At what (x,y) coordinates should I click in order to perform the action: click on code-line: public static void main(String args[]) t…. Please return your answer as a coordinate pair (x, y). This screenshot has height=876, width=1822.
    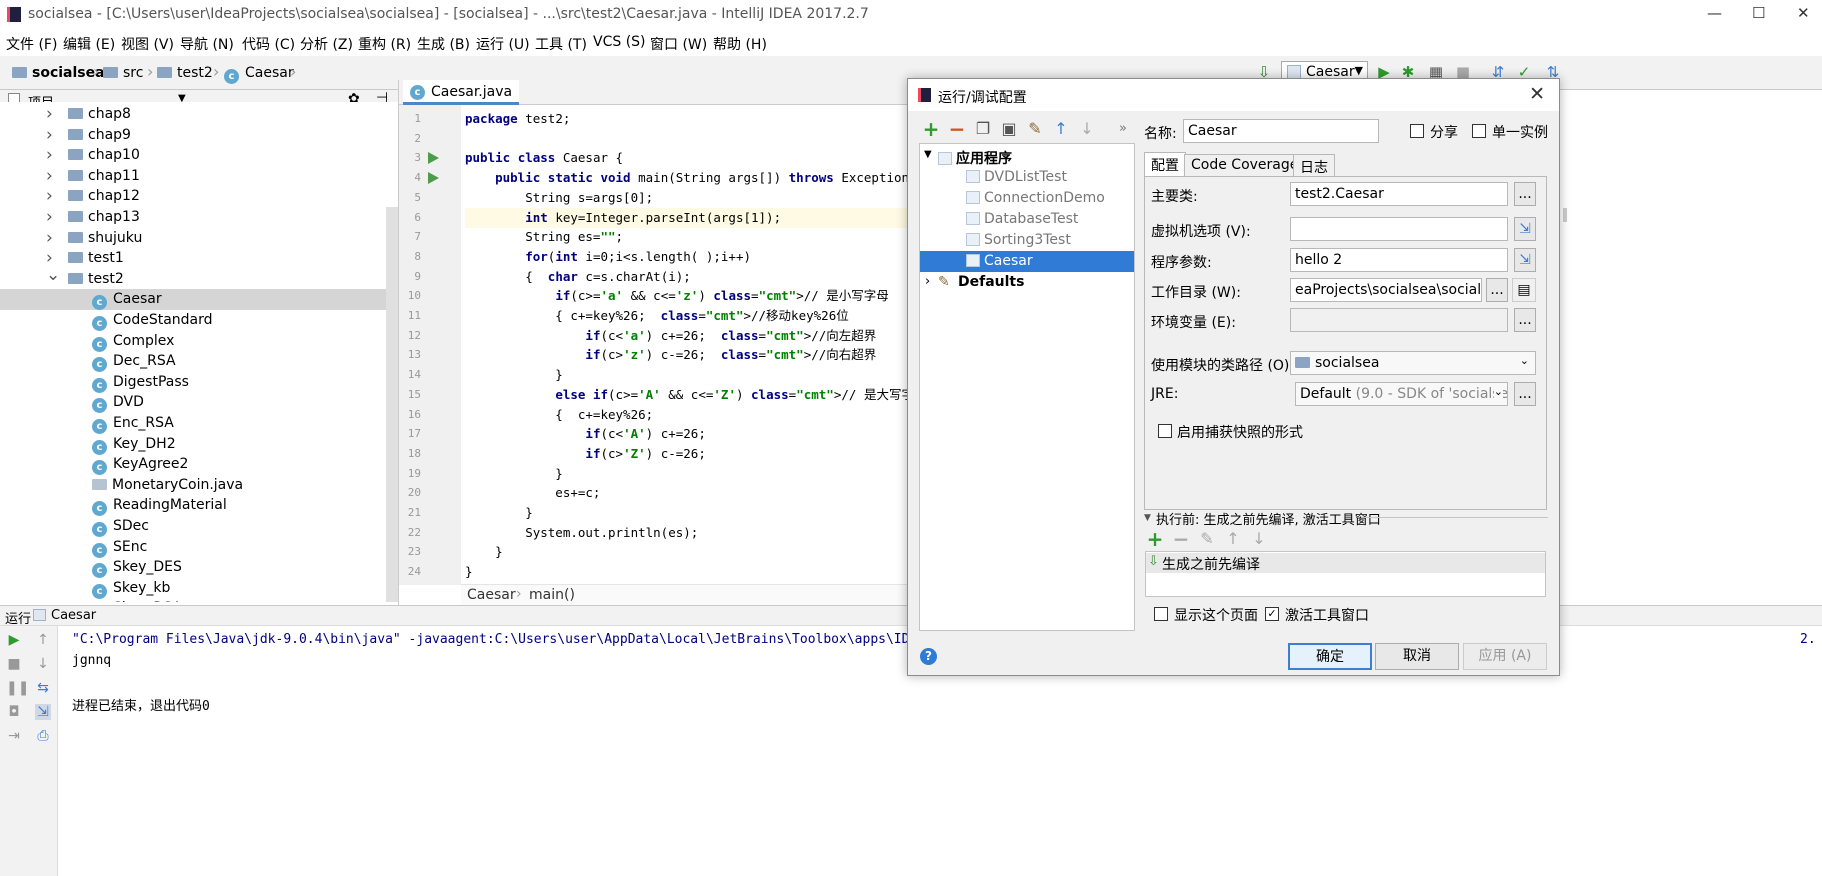
    Looking at the image, I should click on (690, 178).